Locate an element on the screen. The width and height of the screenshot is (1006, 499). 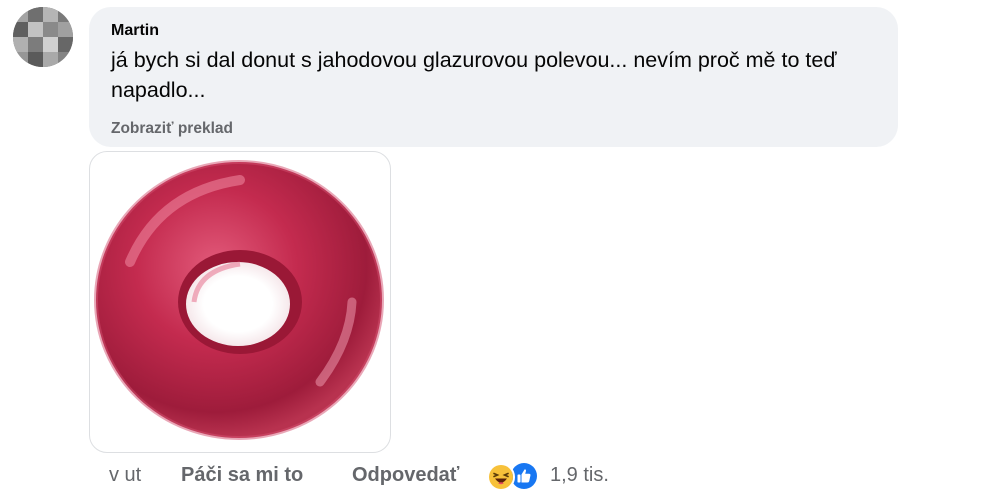
like-button: Páči sa mi to is located at coordinates (242, 475).